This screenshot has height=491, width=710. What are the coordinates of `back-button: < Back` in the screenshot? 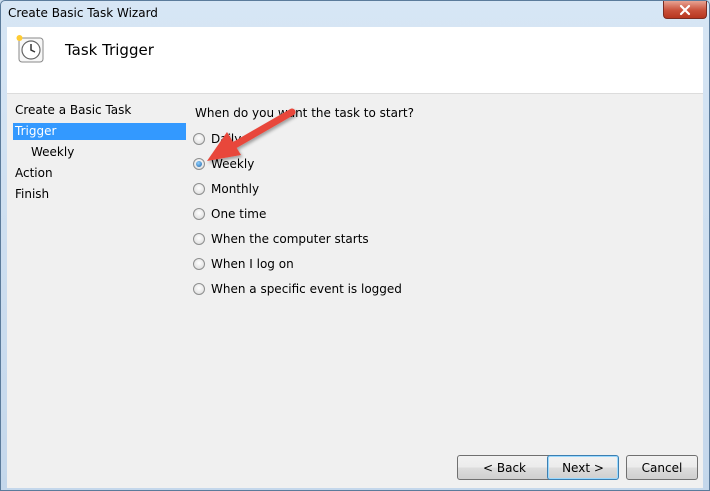 It's located at (504, 467).